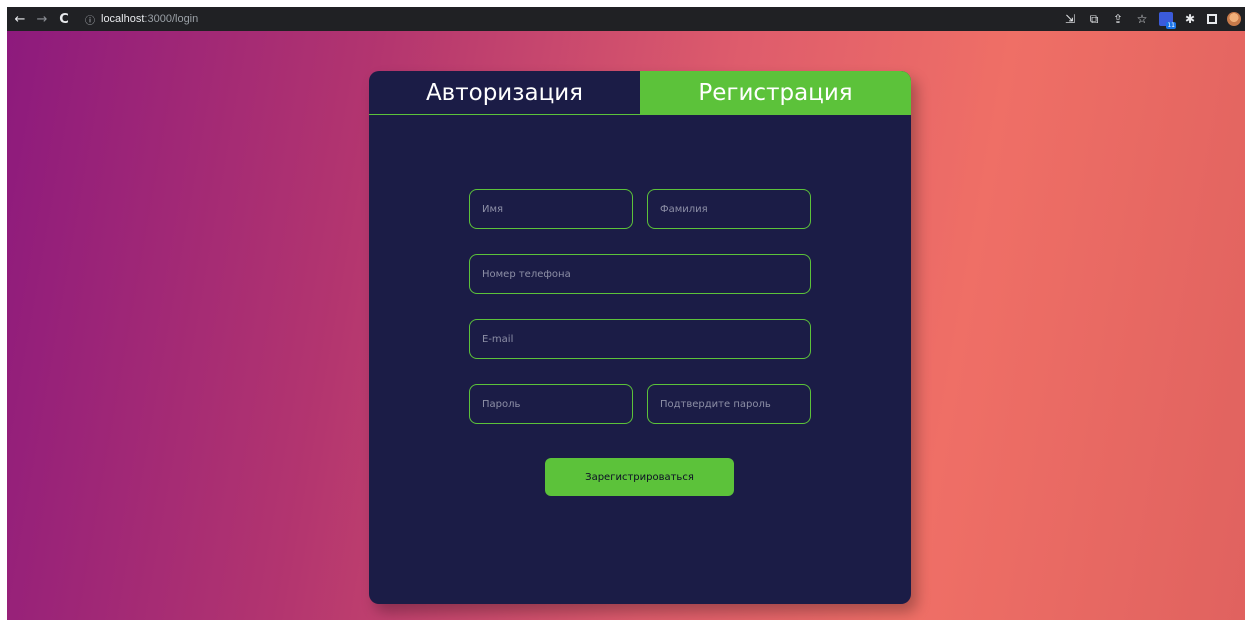 This screenshot has height=620, width=1245. What do you see at coordinates (64, 19) in the screenshot?
I see `reload-button: C` at bounding box center [64, 19].